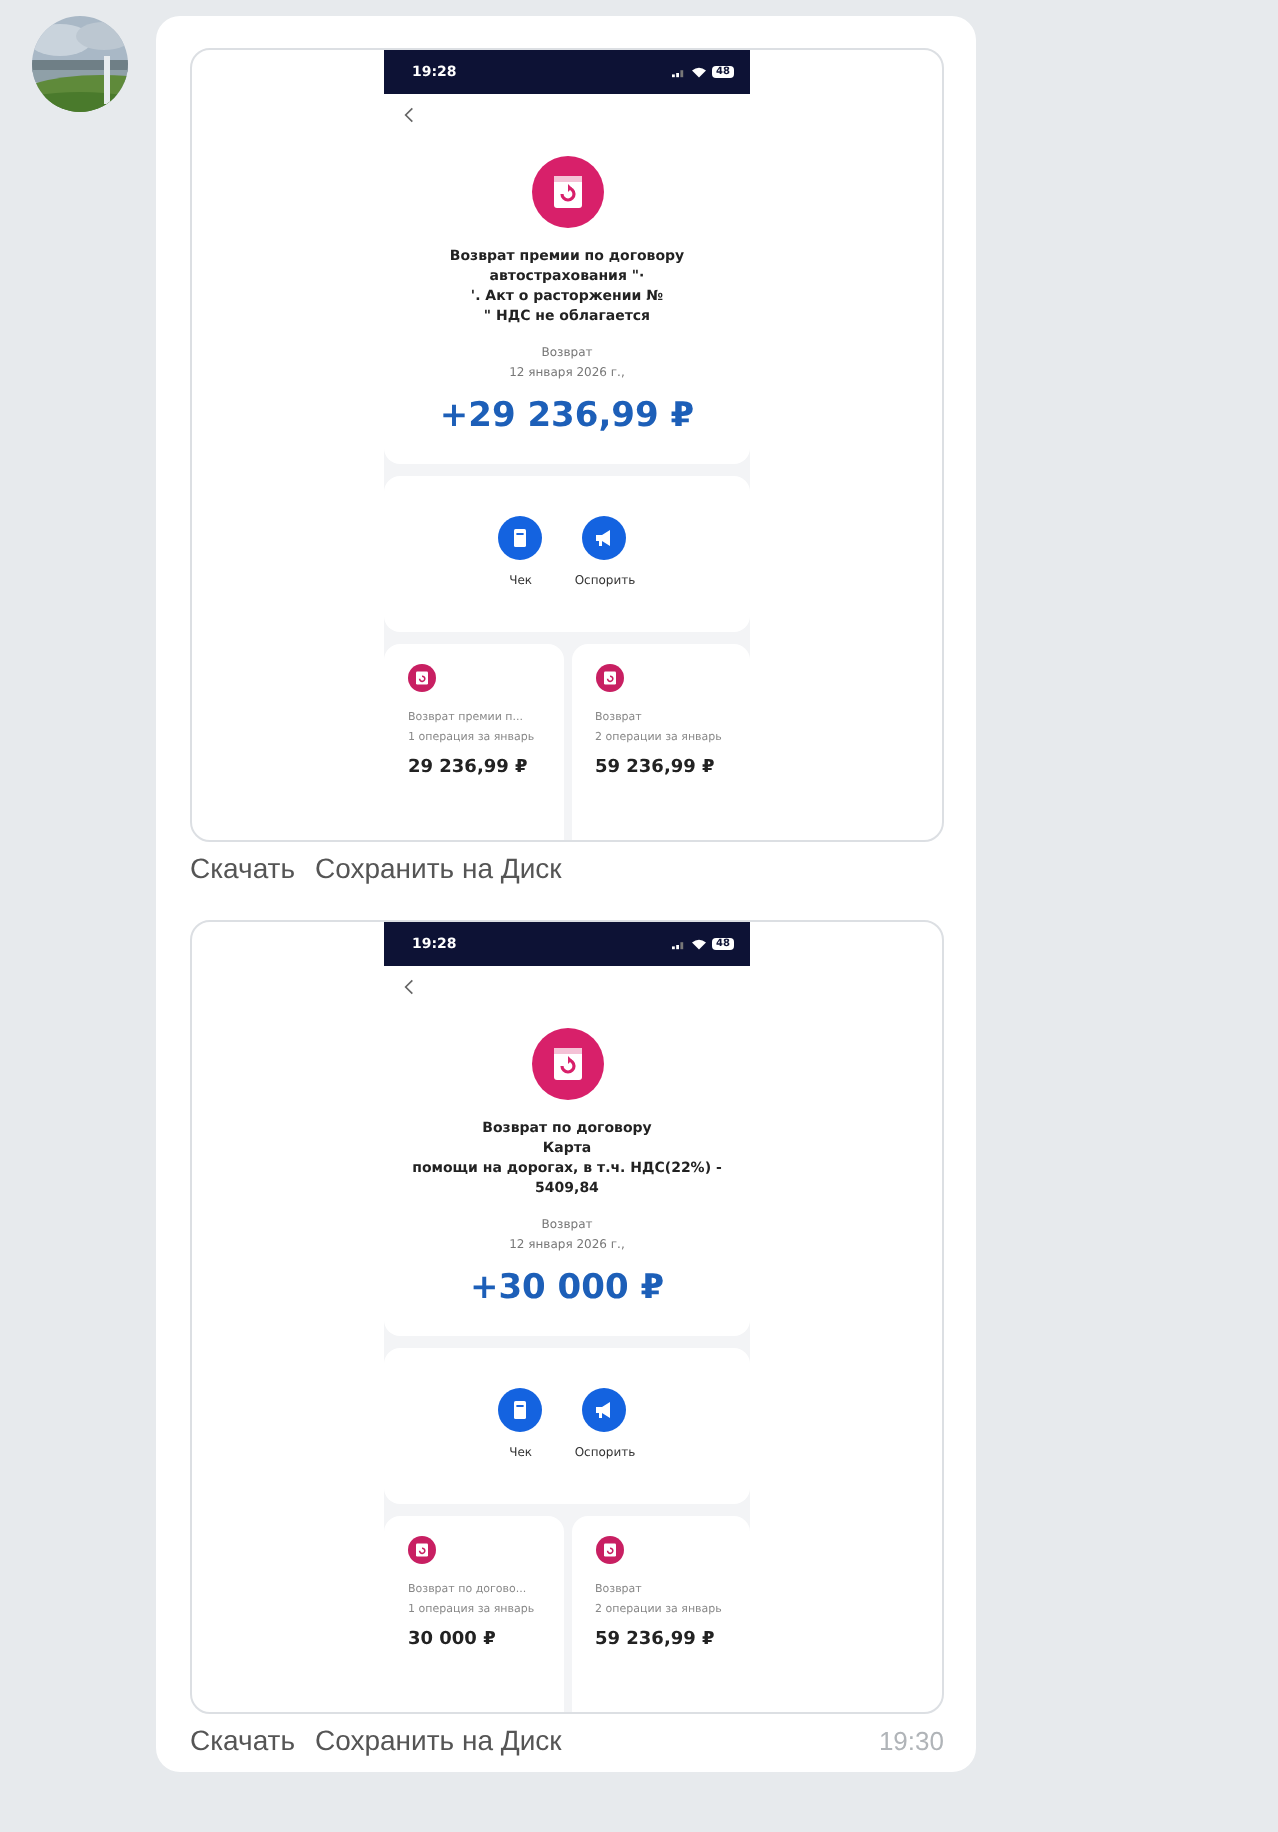 The image size is (1278, 1832). I want to click on transaction-amount: +29 236,99 ₽, so click(567, 416).